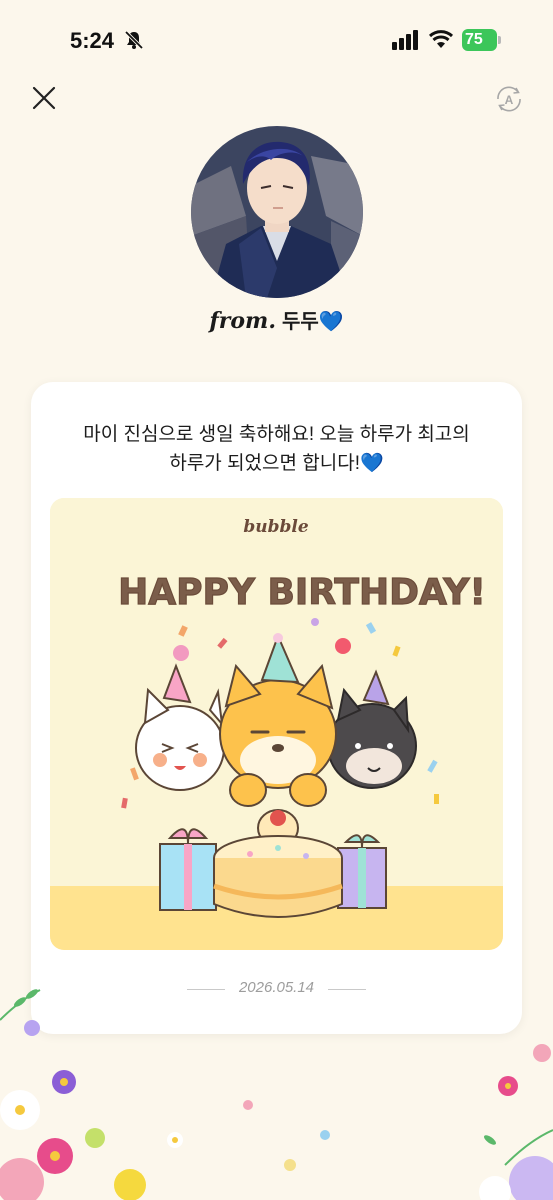 This screenshot has height=1200, width=553. I want to click on brand-logo: bubble, so click(275, 527).